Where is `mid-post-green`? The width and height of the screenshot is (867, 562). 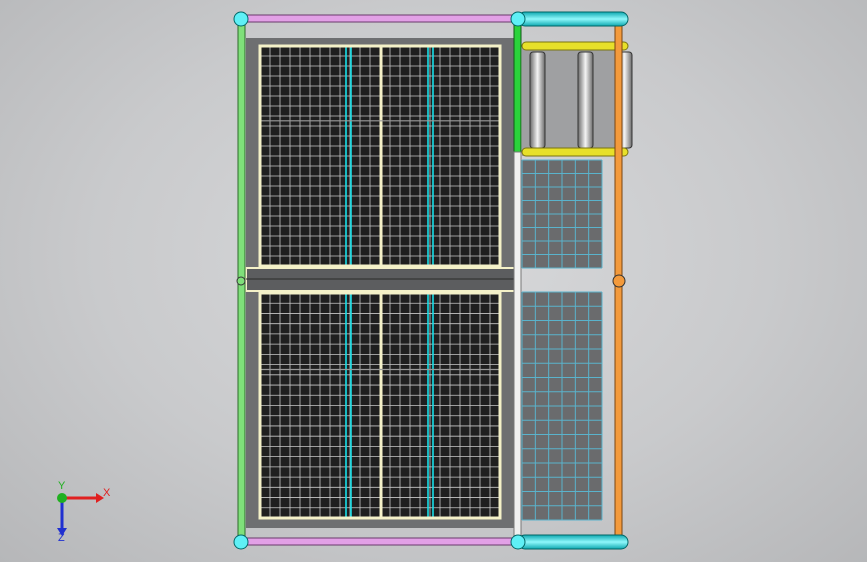
mid-post-green is located at coordinates (517, 86).